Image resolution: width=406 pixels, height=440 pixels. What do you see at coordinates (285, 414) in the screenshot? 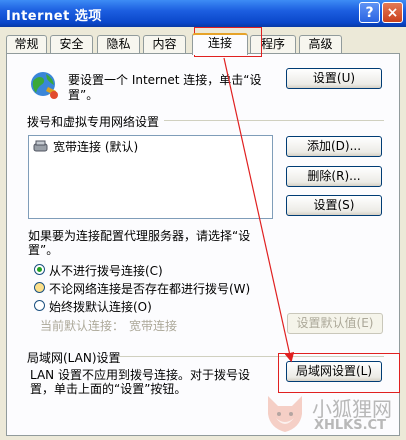
I see `fox-logo-watermark` at bounding box center [285, 414].